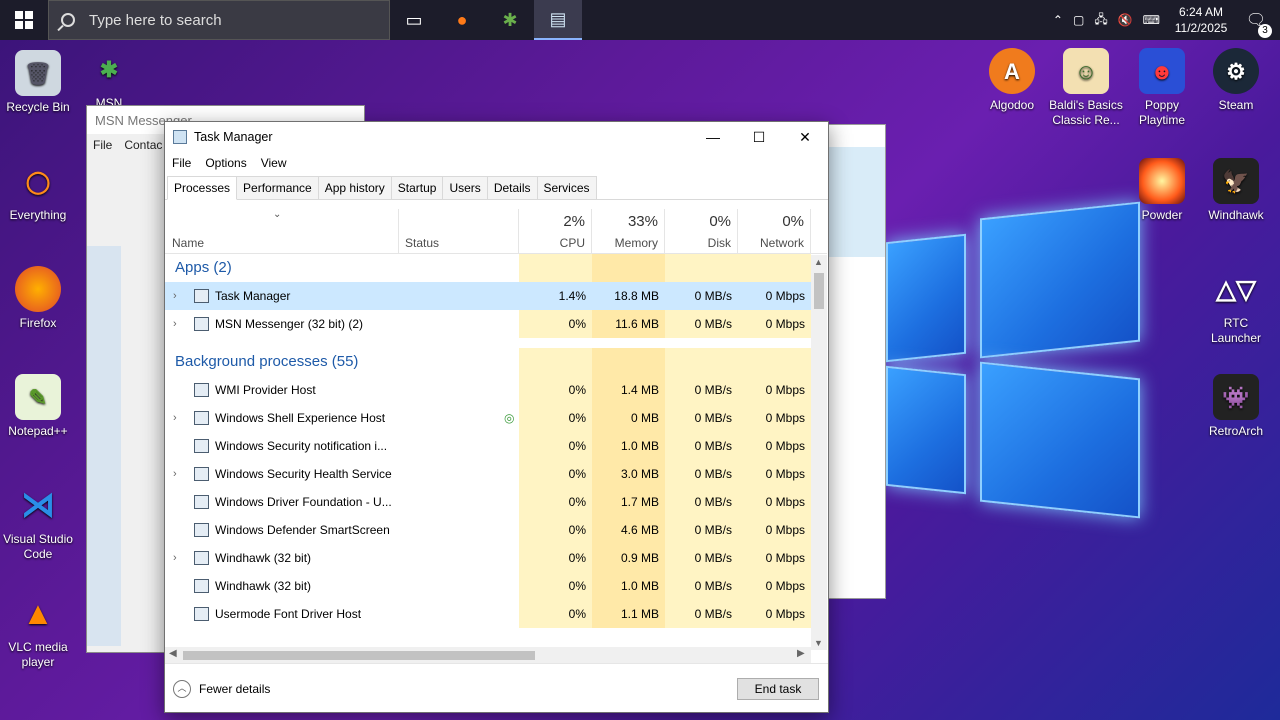  I want to click on desktop-icon-msn: ✱ MSN, so click(109, 78).